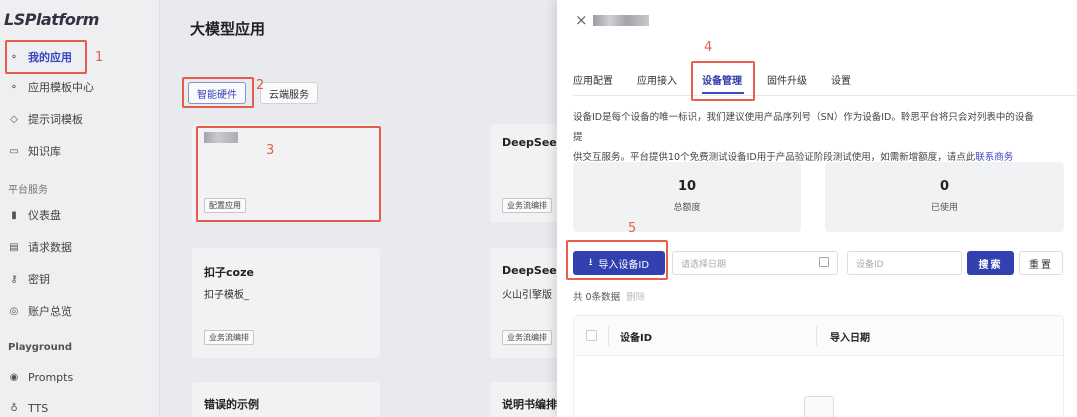 Image resolution: width=1077 pixels, height=417 pixels. I want to click on stat-value: 0, so click(944, 186).